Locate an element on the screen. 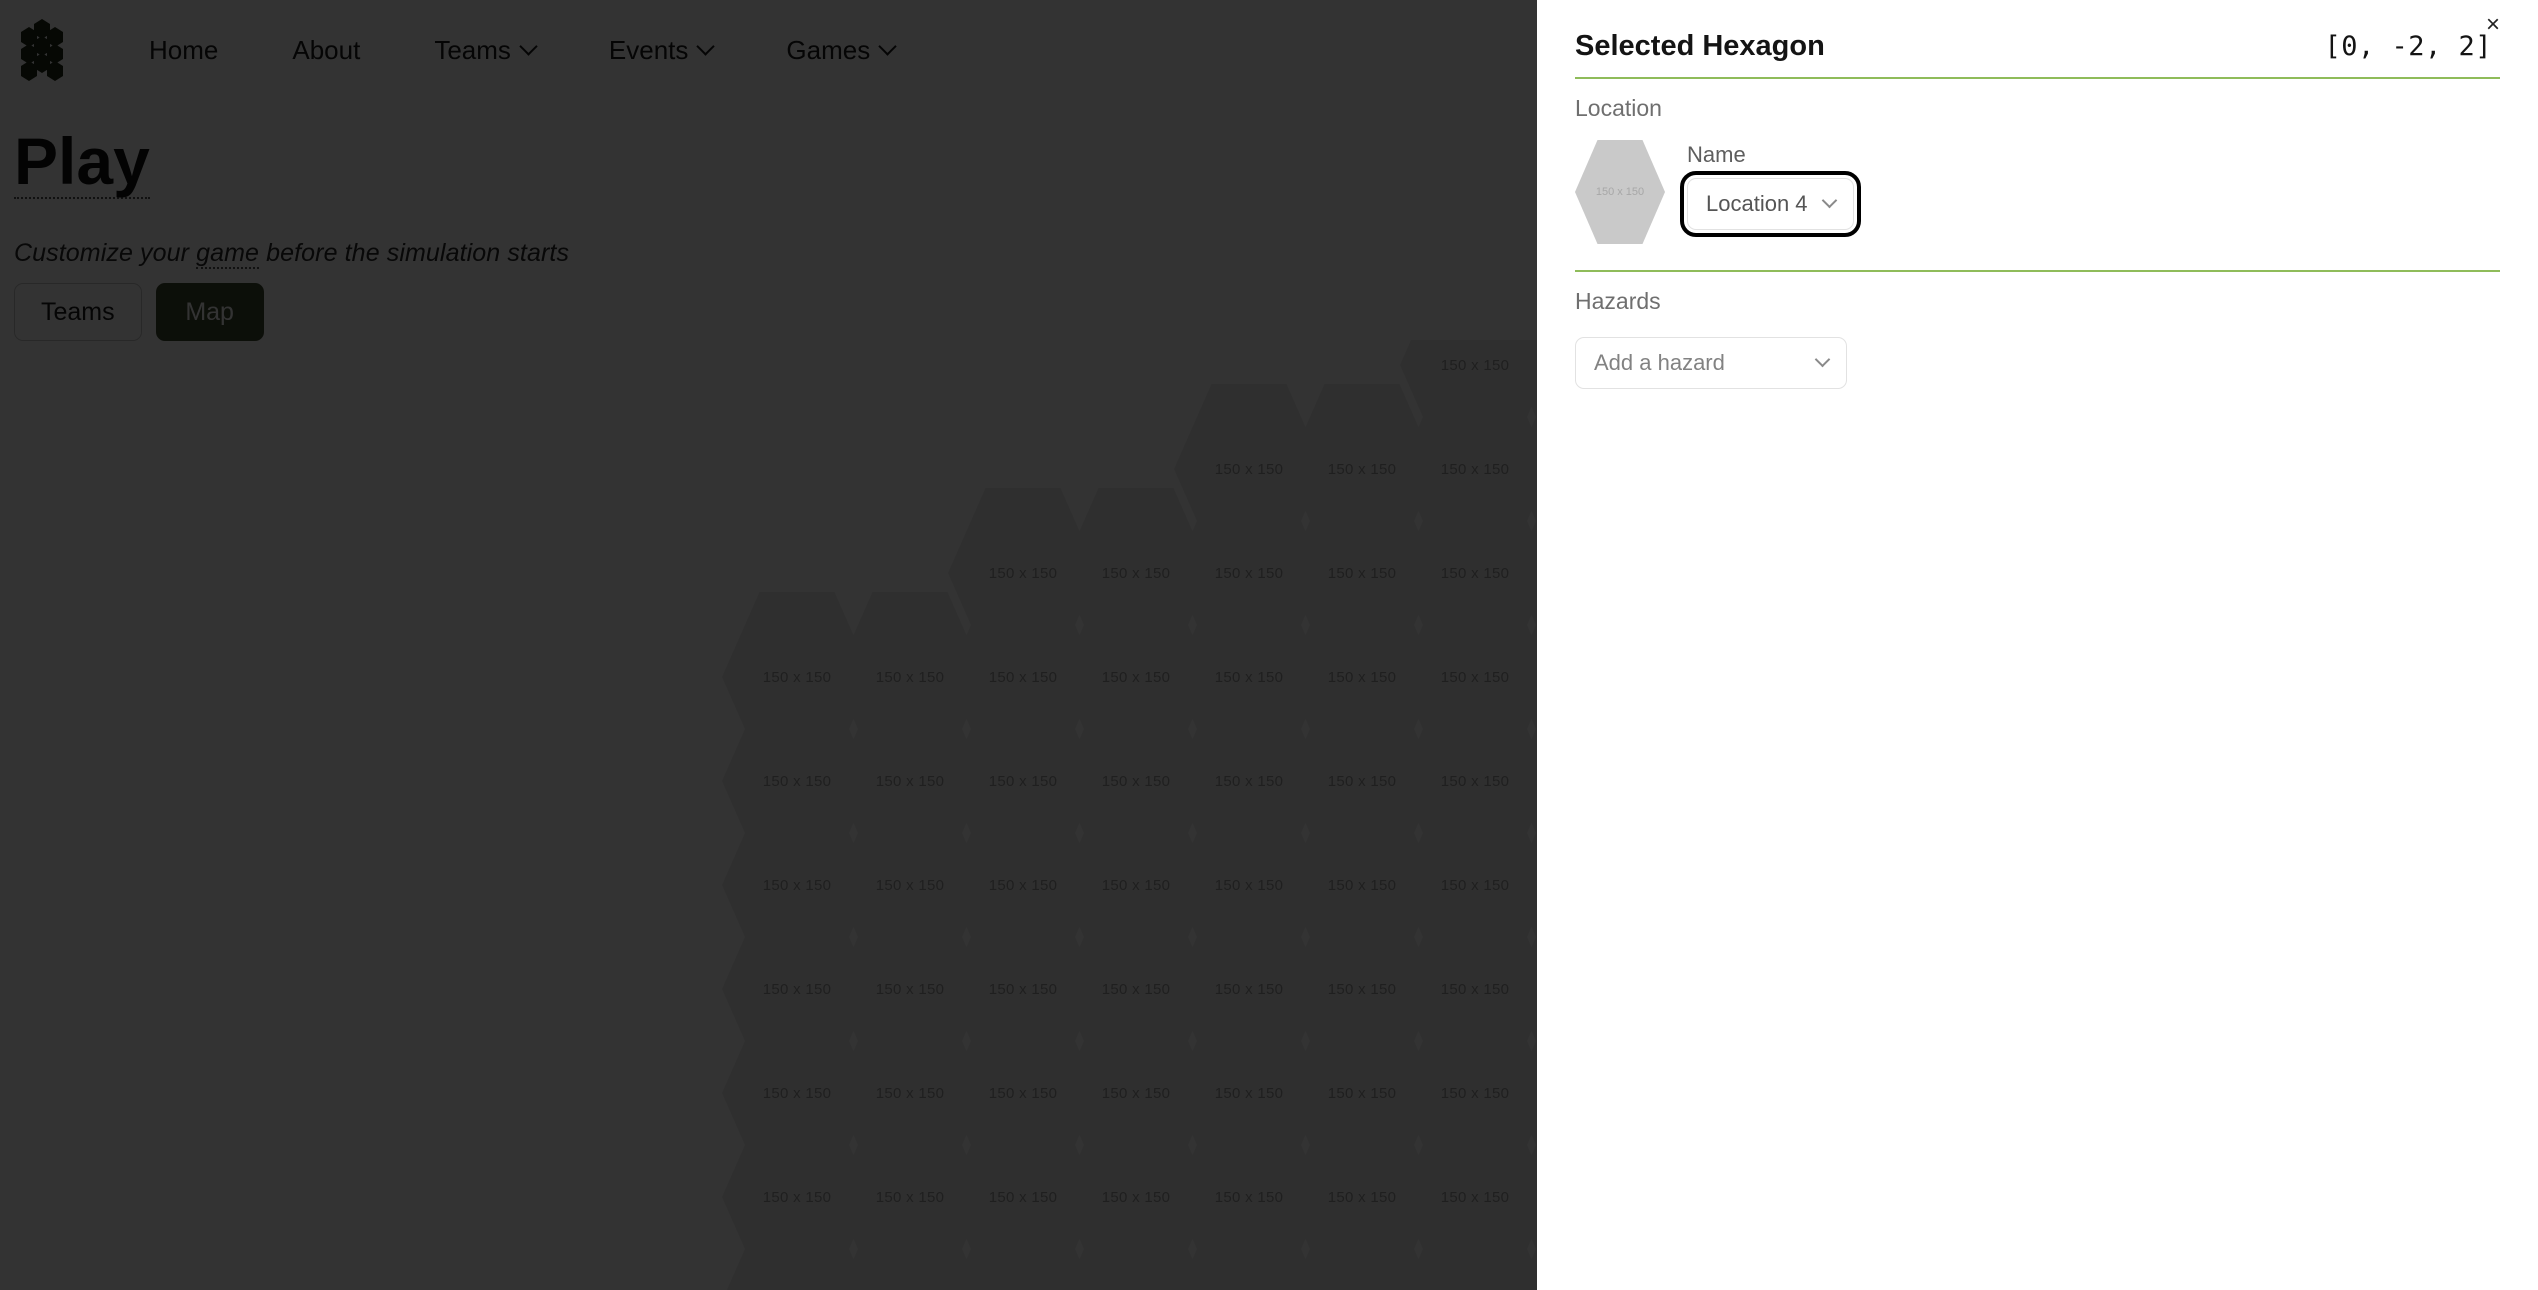  location-row: 150 x 150 Name Location 4 is located at coordinates (2037, 205).